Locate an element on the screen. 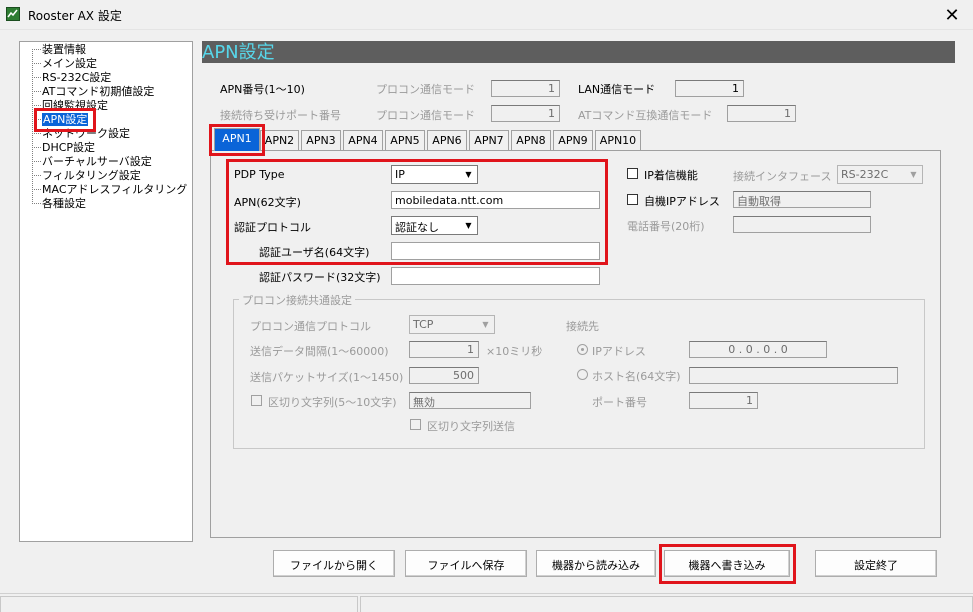  open-file-button: ファイルから開く is located at coordinates (334, 563).